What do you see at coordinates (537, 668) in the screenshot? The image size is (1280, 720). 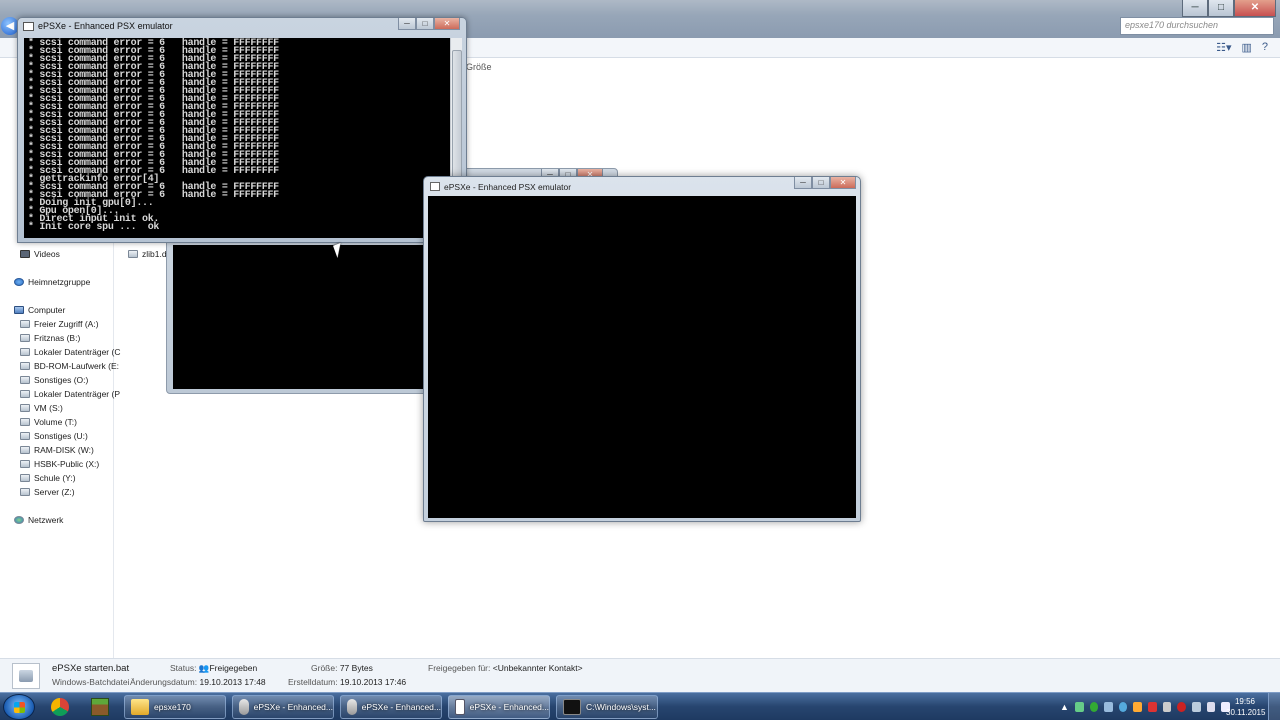 I see `details-shared-value: <Unbekannter Kontakt>` at bounding box center [537, 668].